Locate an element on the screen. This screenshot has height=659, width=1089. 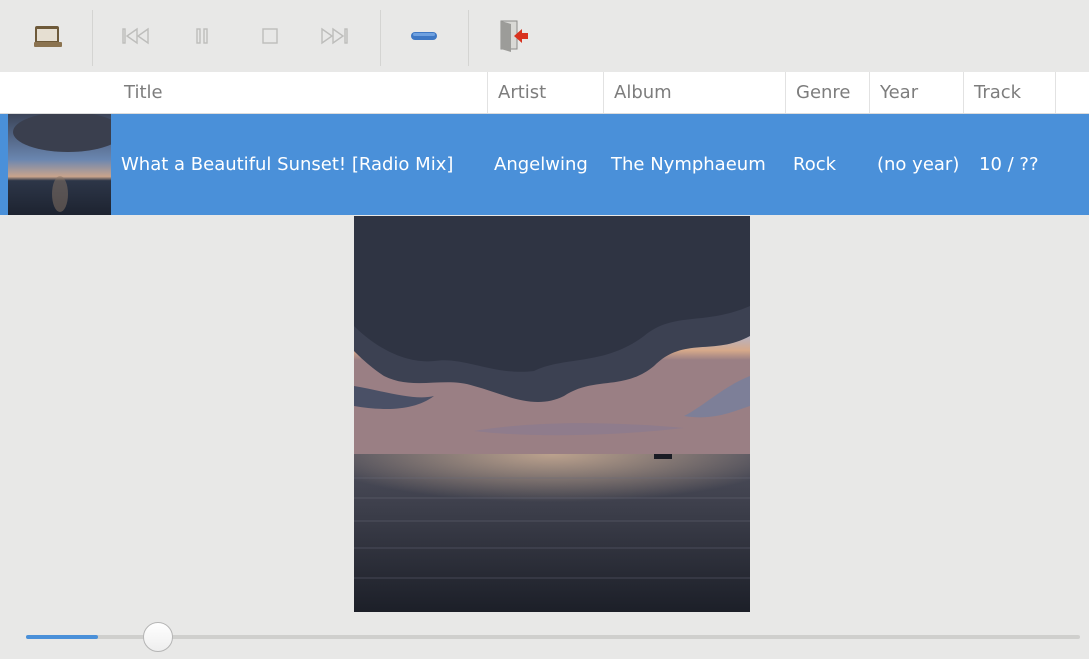
seek-slider is located at coordinates (553, 637).